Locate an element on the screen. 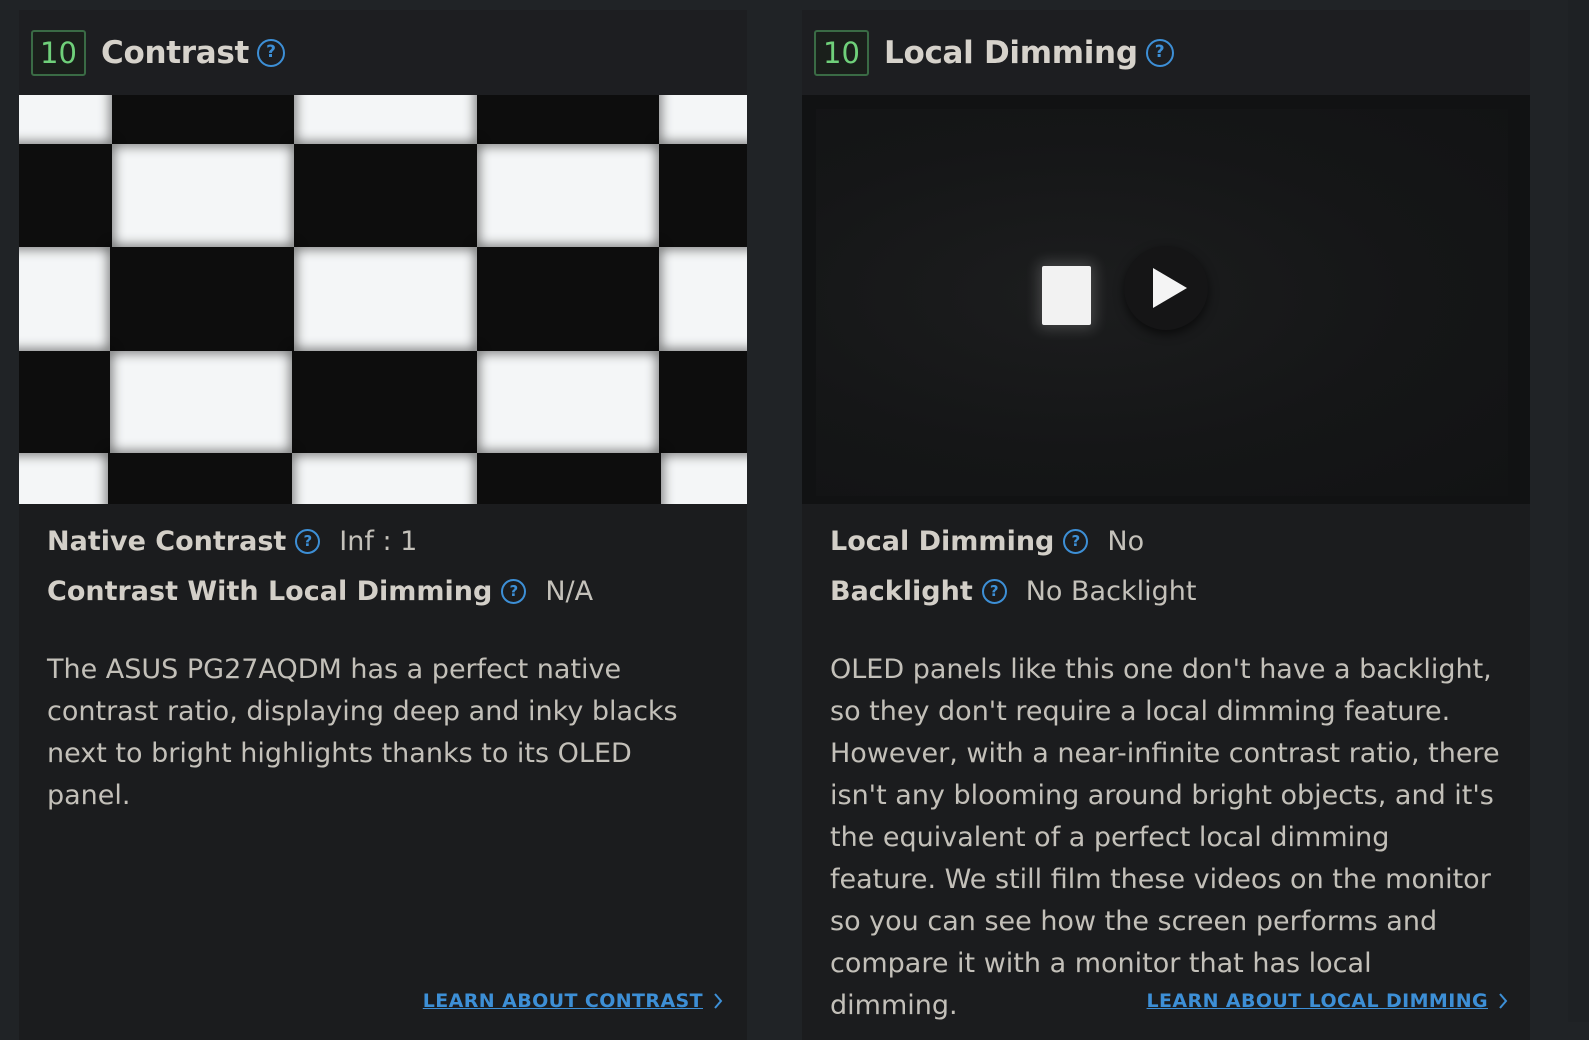 This screenshot has width=1589, height=1040. learn-about-contrast-link: LEARN ABOUT CONTRAST is located at coordinates (573, 1001).